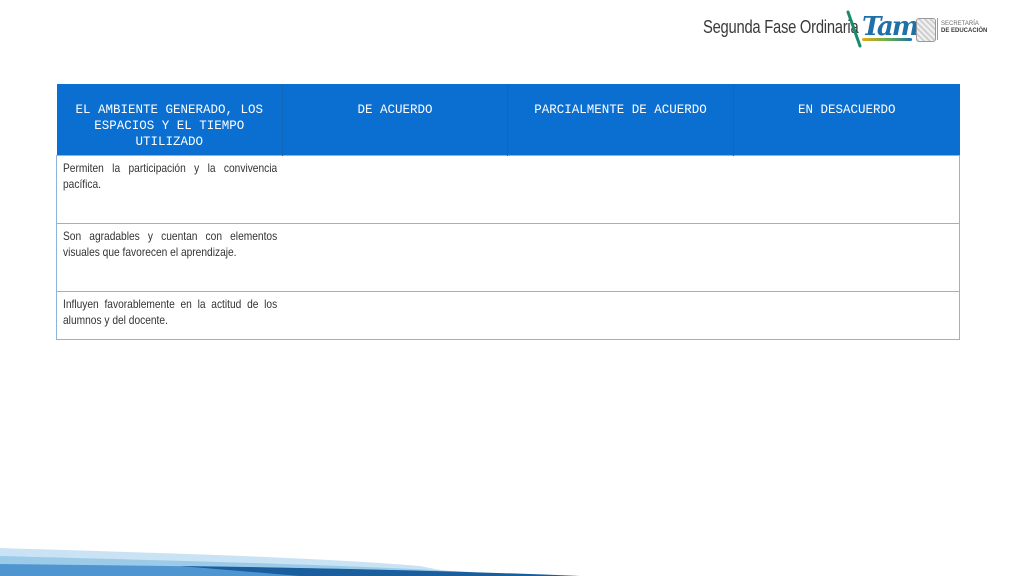 The image size is (1024, 576). I want to click on column-header-partially-agree: PARCIALMENTE DE ACUERDO, so click(620, 120).